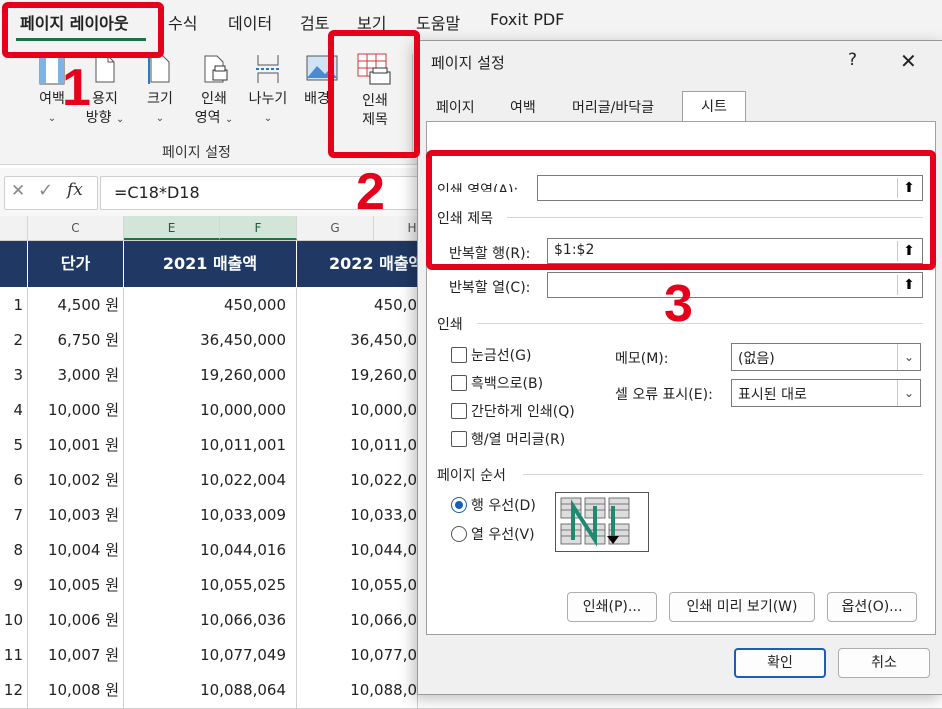  Describe the element at coordinates (14, 690) in the screenshot. I see `cell-row-number: 12` at that location.